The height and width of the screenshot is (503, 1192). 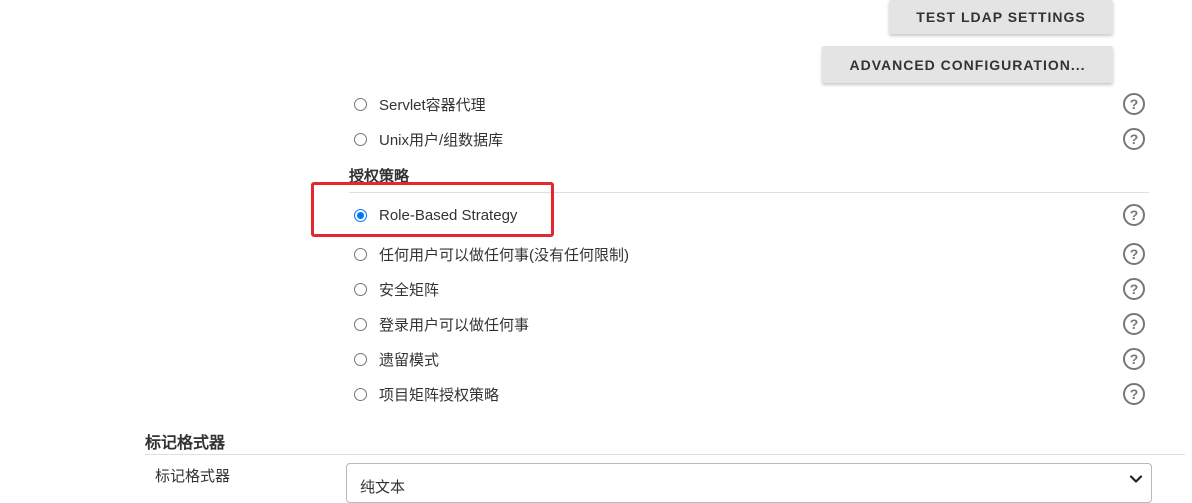 What do you see at coordinates (409, 360) in the screenshot?
I see `auth-option-label: 遗留模式` at bounding box center [409, 360].